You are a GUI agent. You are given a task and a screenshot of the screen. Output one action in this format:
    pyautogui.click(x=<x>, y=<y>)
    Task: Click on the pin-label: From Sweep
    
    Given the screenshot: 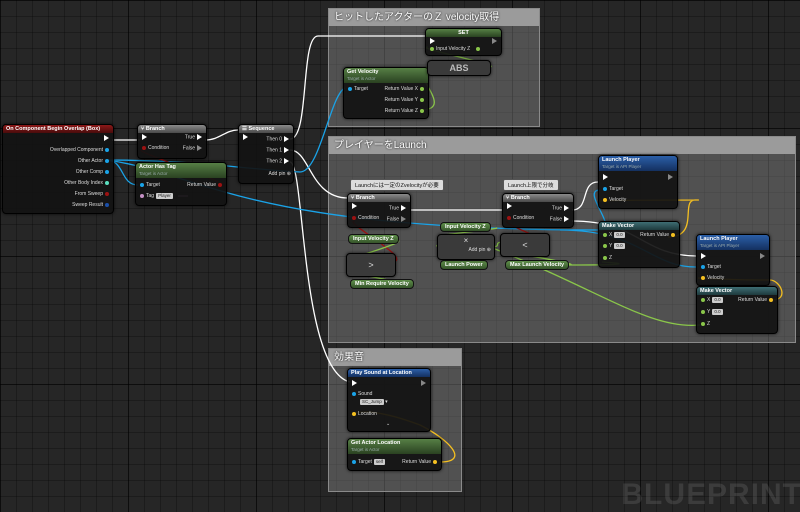 What is the action you would take?
    pyautogui.click(x=88, y=194)
    